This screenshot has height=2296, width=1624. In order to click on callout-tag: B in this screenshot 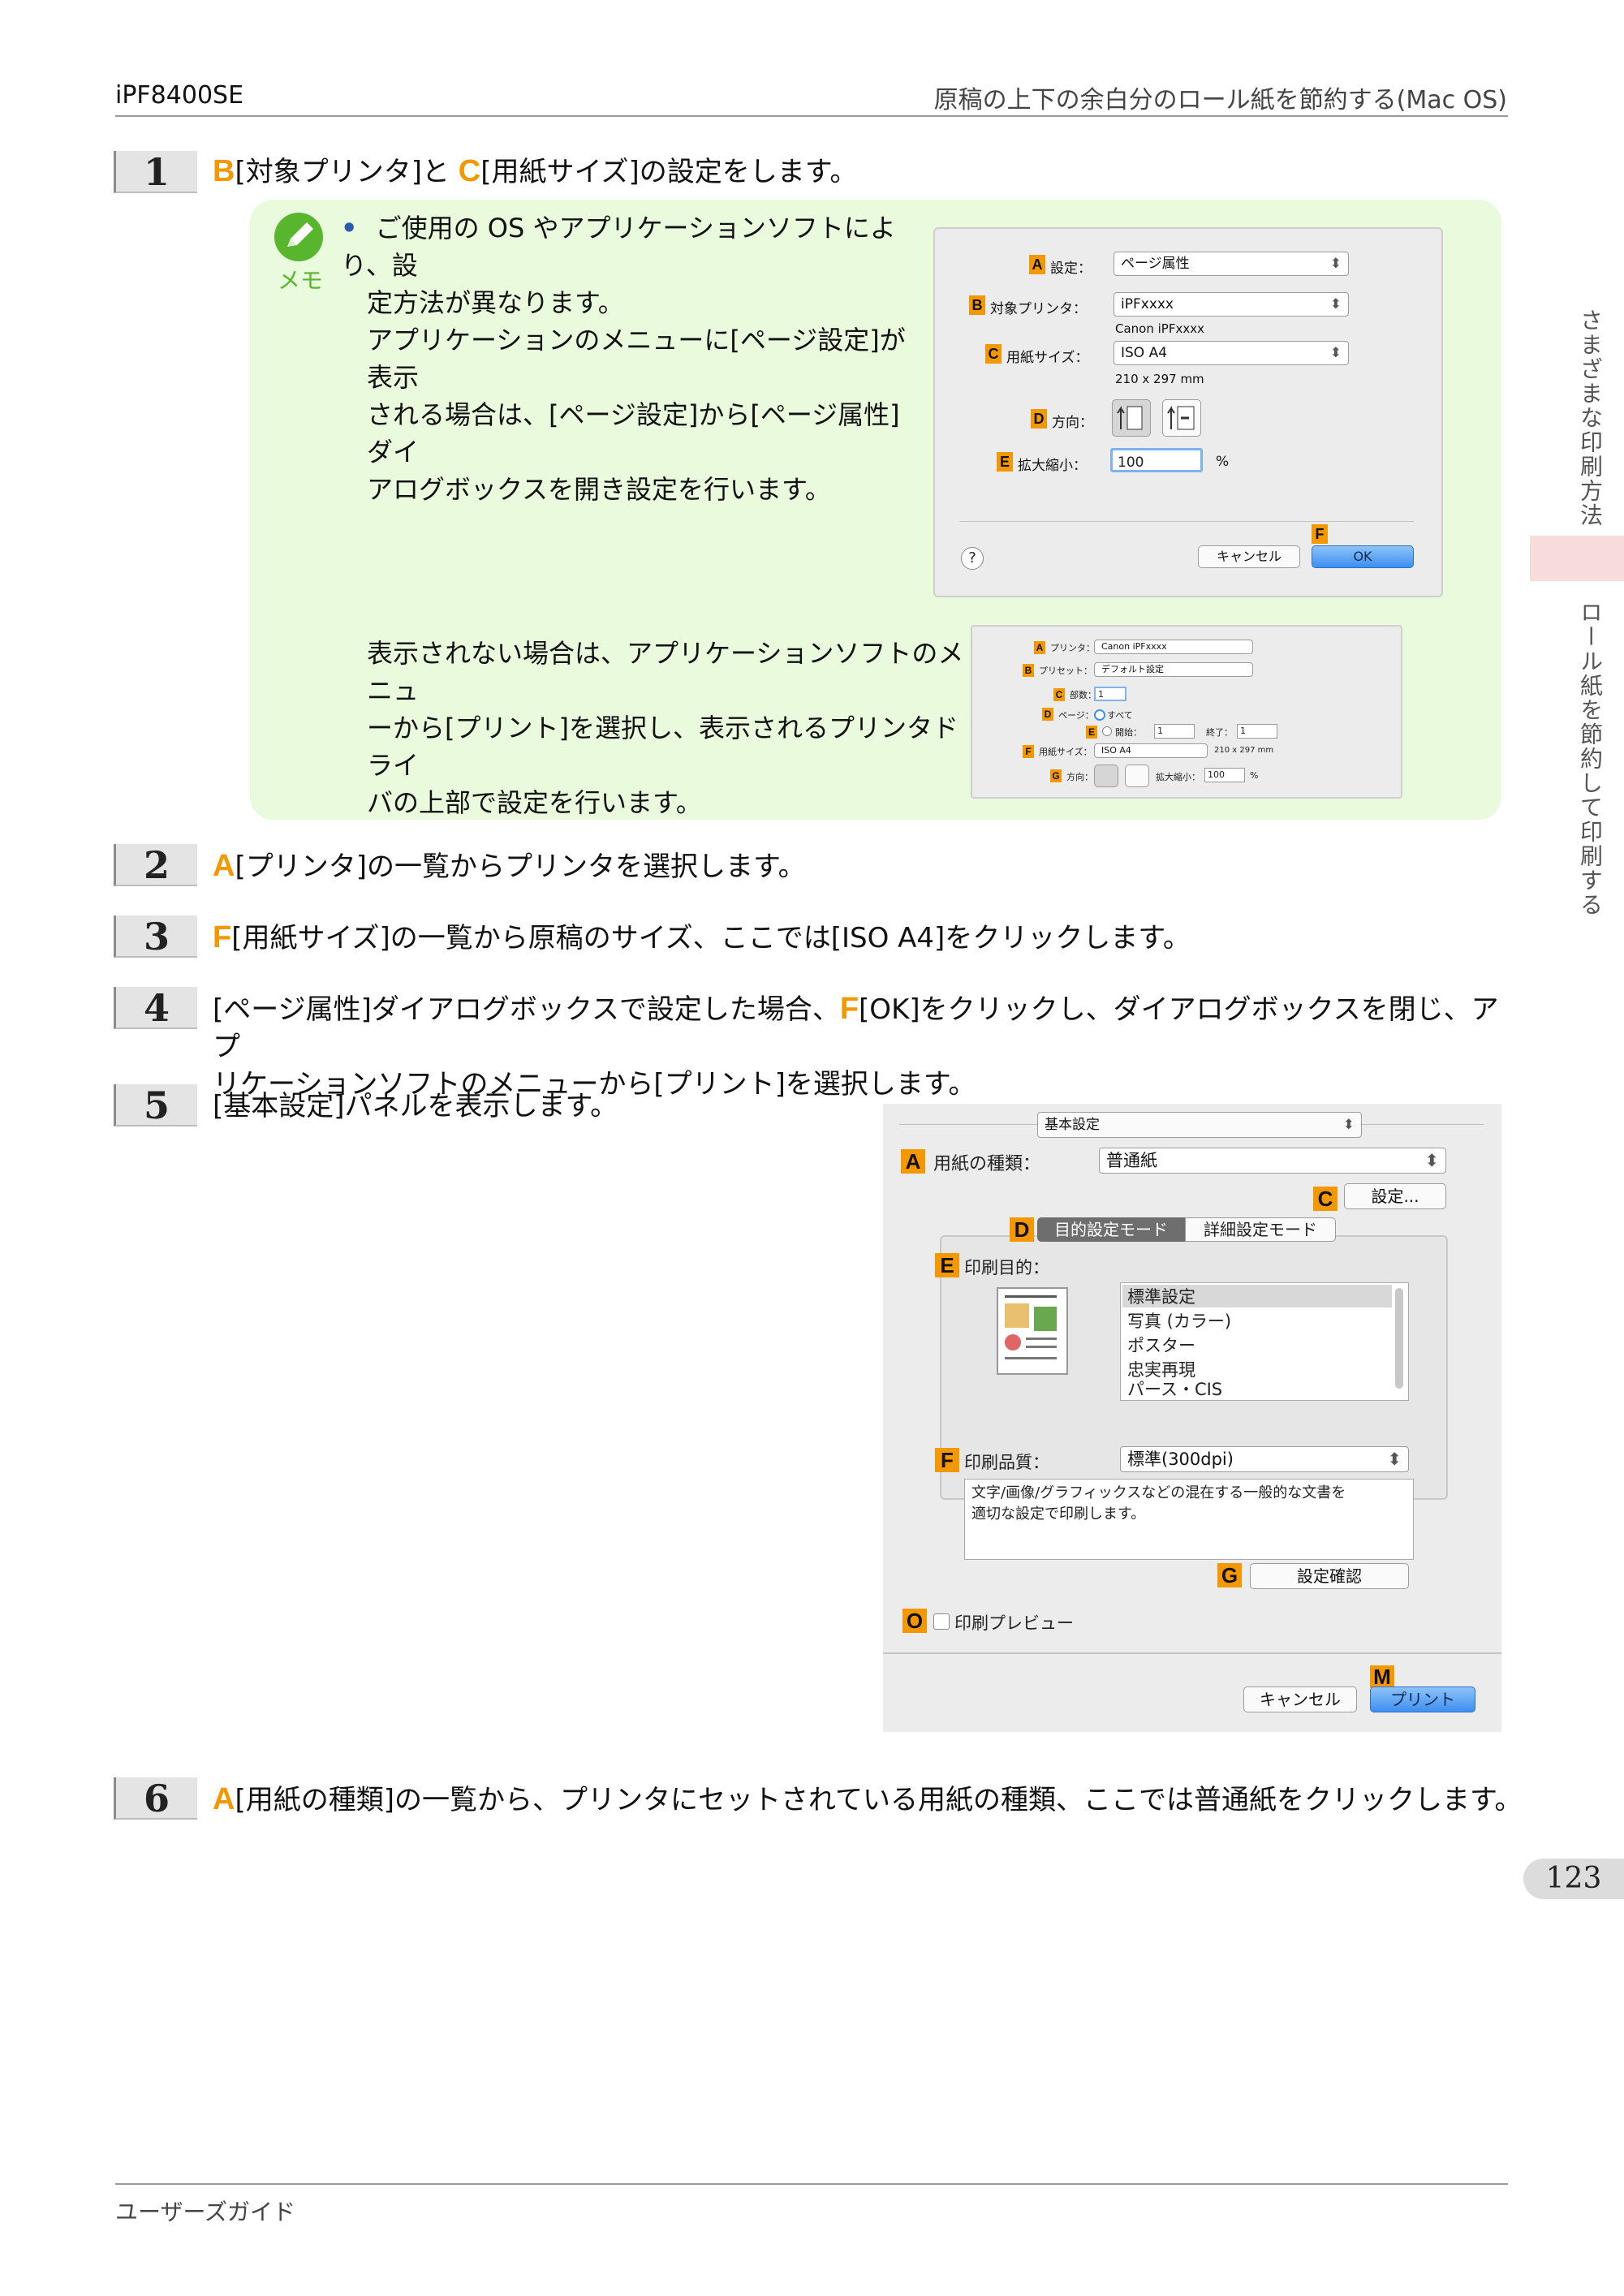, I will do `click(977, 305)`.